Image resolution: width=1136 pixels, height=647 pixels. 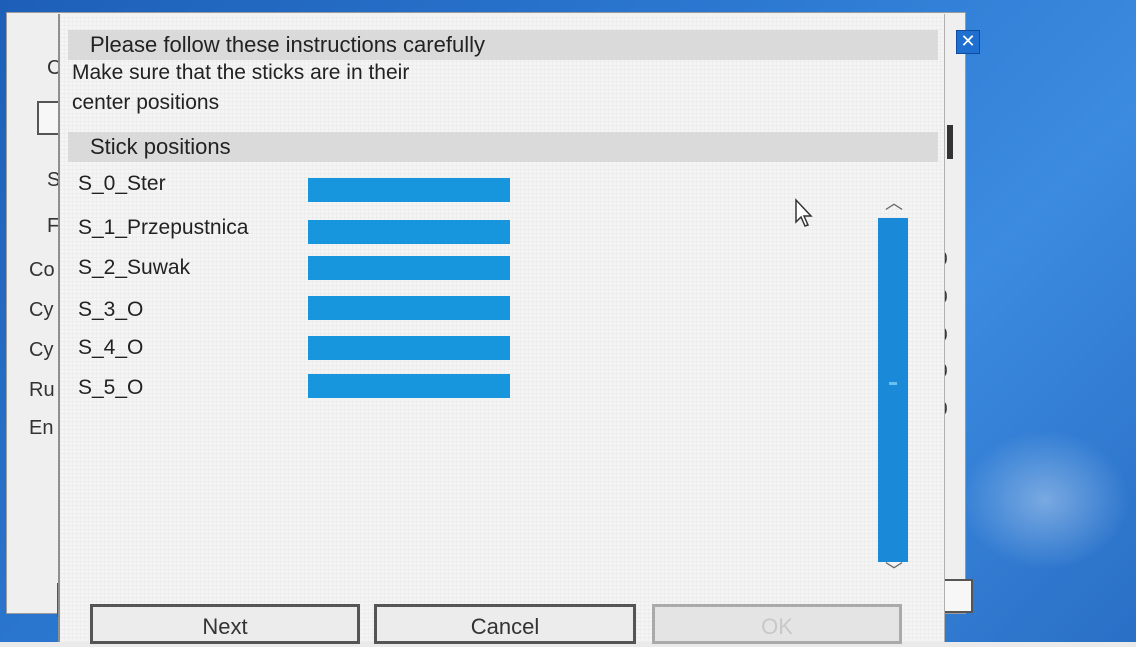 What do you see at coordinates (111, 387) in the screenshot?
I see `stick-label: S_5_O` at bounding box center [111, 387].